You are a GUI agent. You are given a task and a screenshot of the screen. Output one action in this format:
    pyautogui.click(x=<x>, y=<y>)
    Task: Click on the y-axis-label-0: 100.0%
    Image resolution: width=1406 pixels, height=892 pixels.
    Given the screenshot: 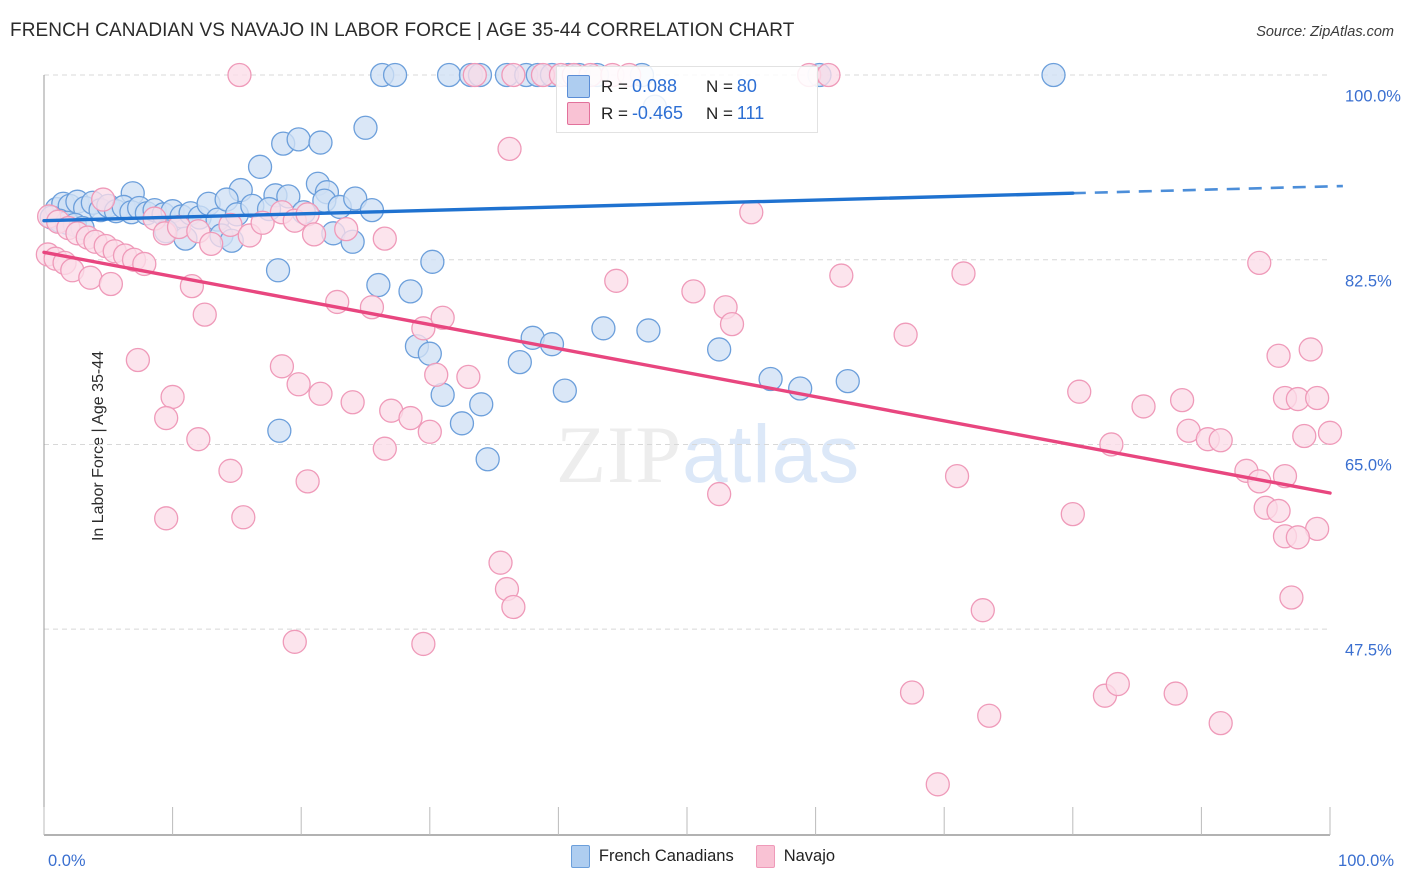 What is the action you would take?
    pyautogui.click(x=1373, y=96)
    